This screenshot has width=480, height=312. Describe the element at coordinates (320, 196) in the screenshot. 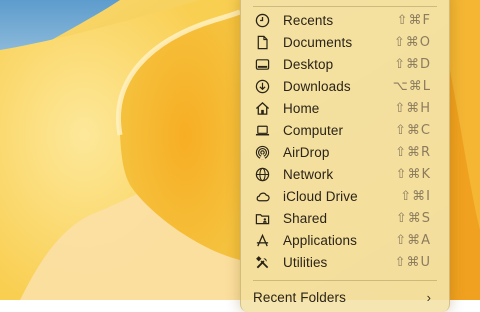

I see `menu-item-label: iCloud Drive` at that location.